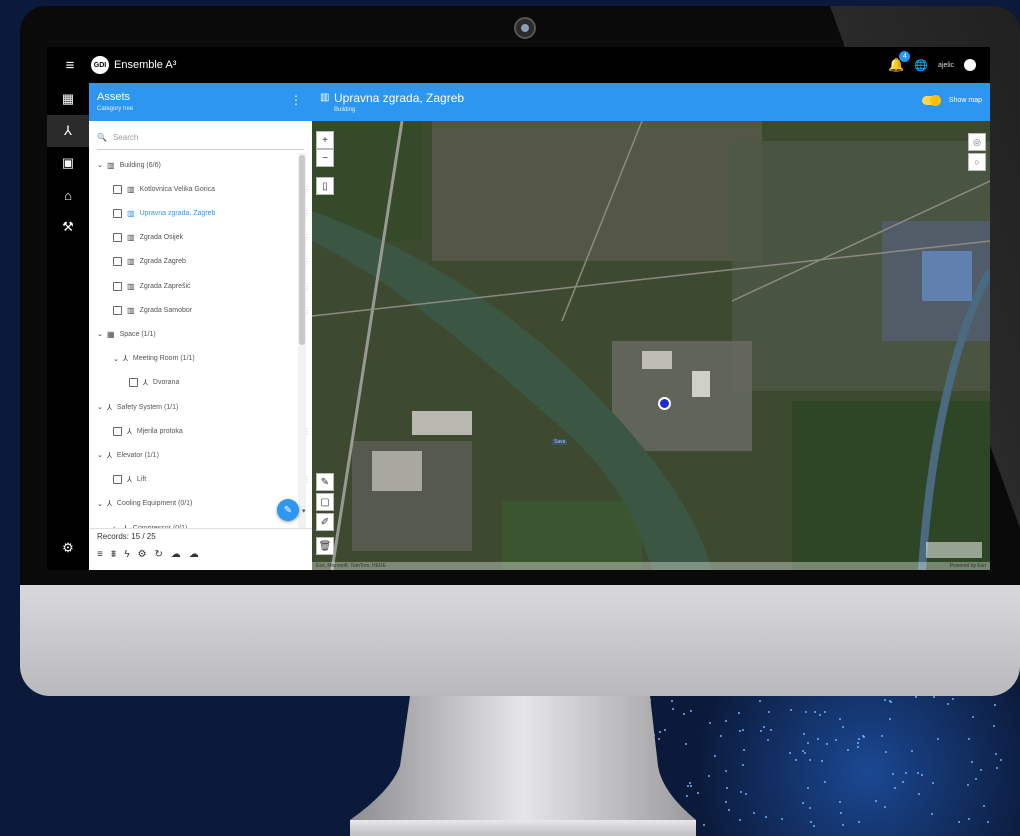 The height and width of the screenshot is (836, 1020). Describe the element at coordinates (176, 554) in the screenshot. I see `cloud-download-icon: ☁` at that location.